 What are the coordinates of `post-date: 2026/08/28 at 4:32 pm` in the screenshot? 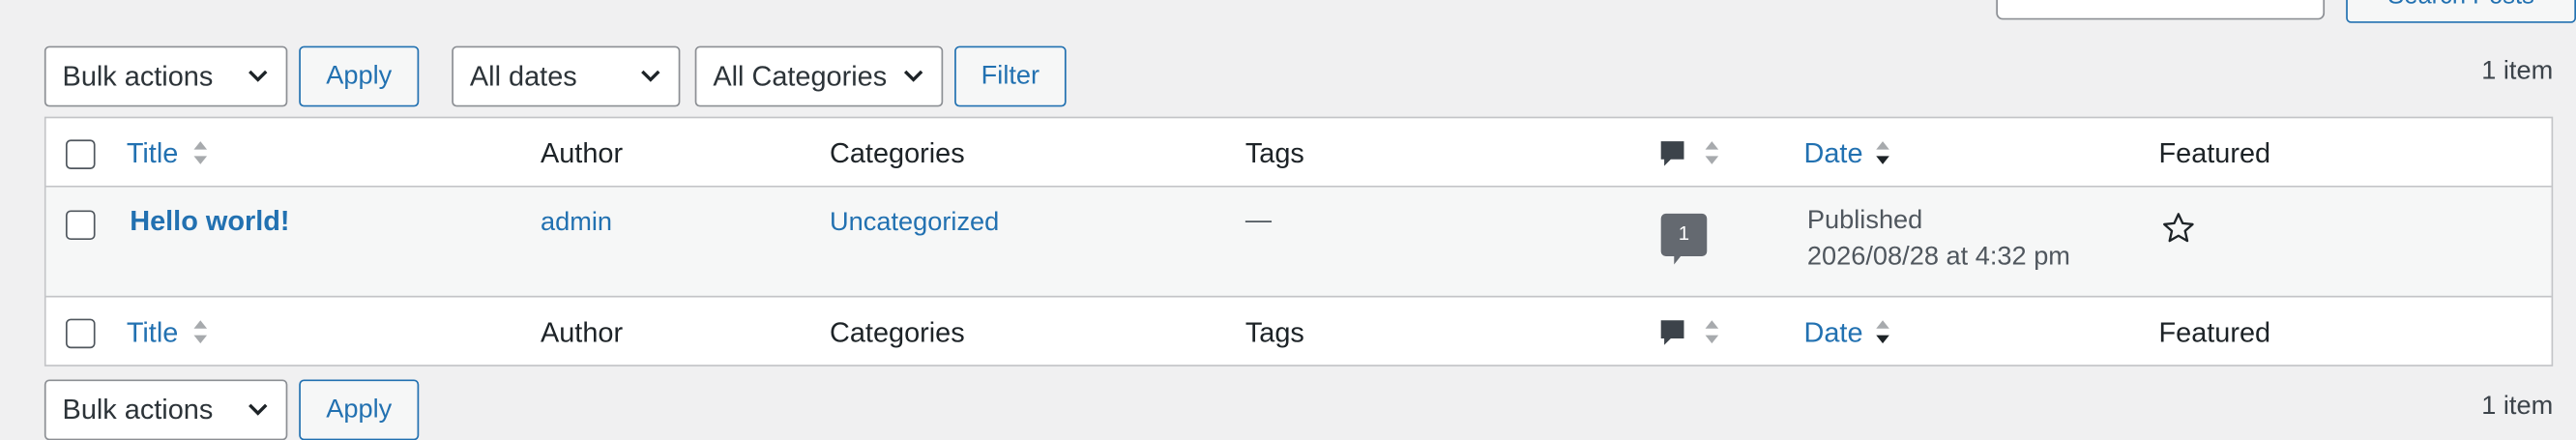 It's located at (1938, 258).